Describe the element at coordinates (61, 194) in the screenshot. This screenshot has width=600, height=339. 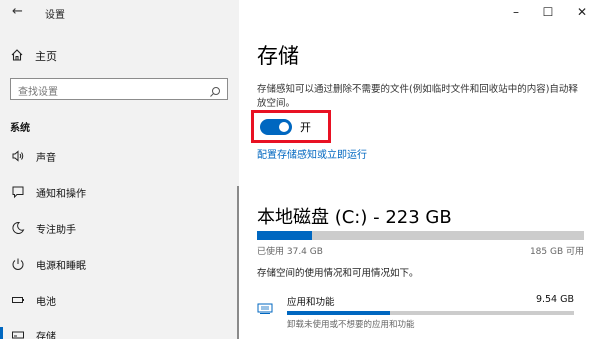
I see `sidebar-item-label: 通知和操作` at that location.